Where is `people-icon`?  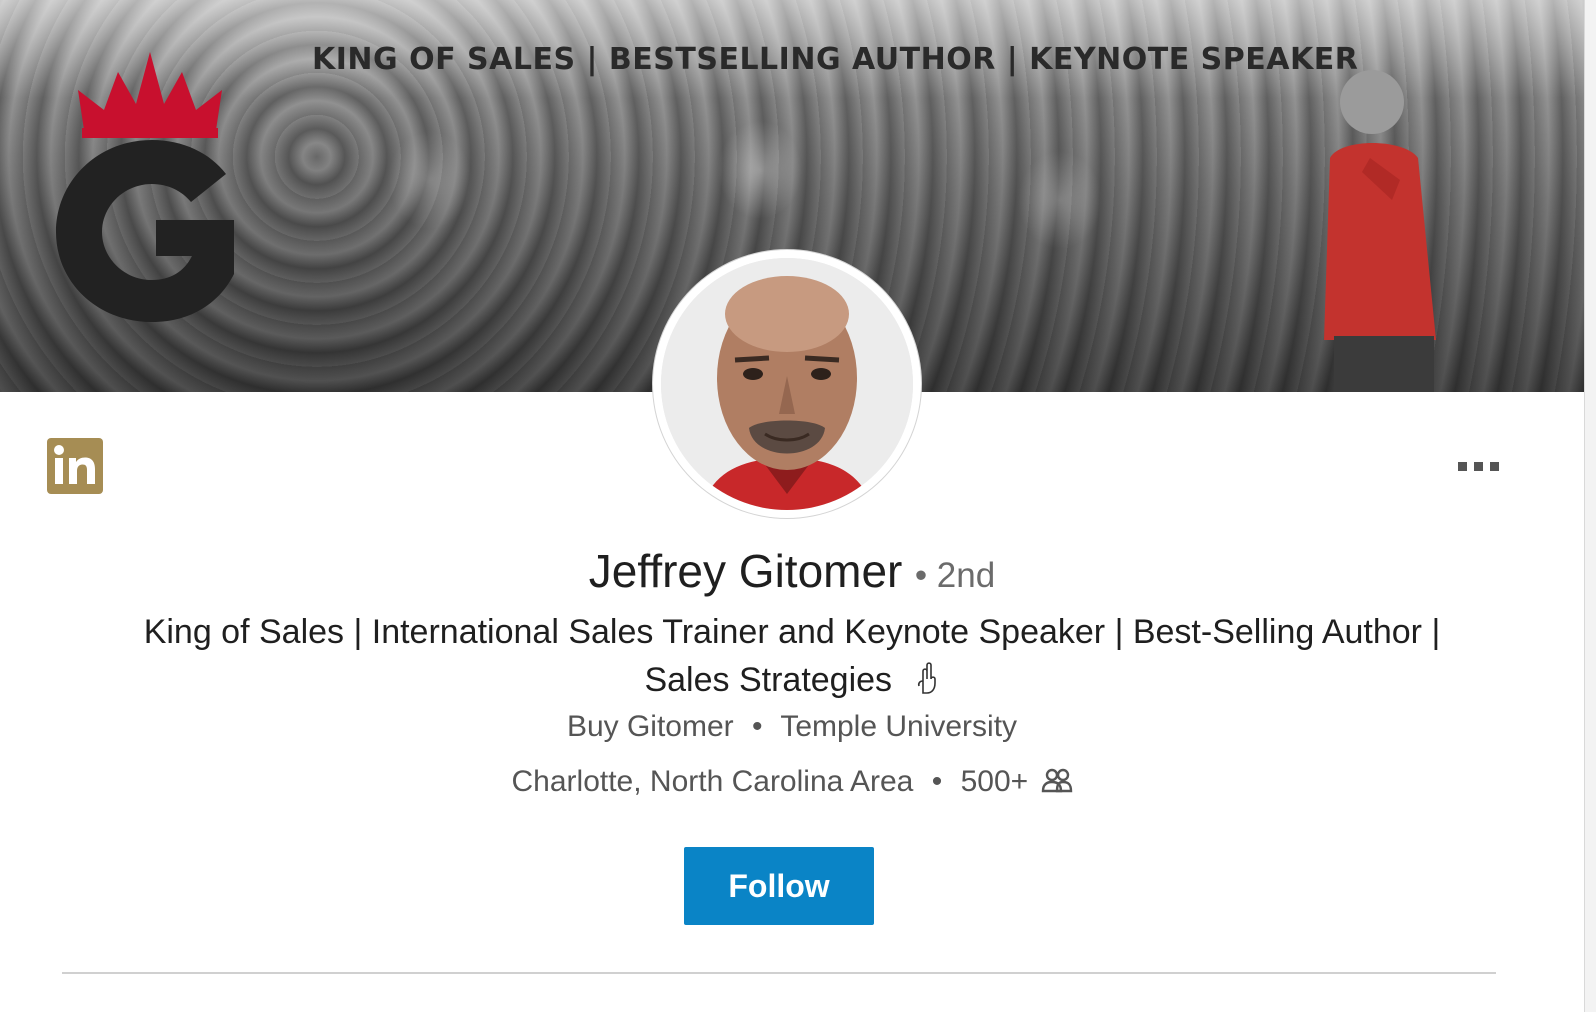
people-icon is located at coordinates (1056, 780).